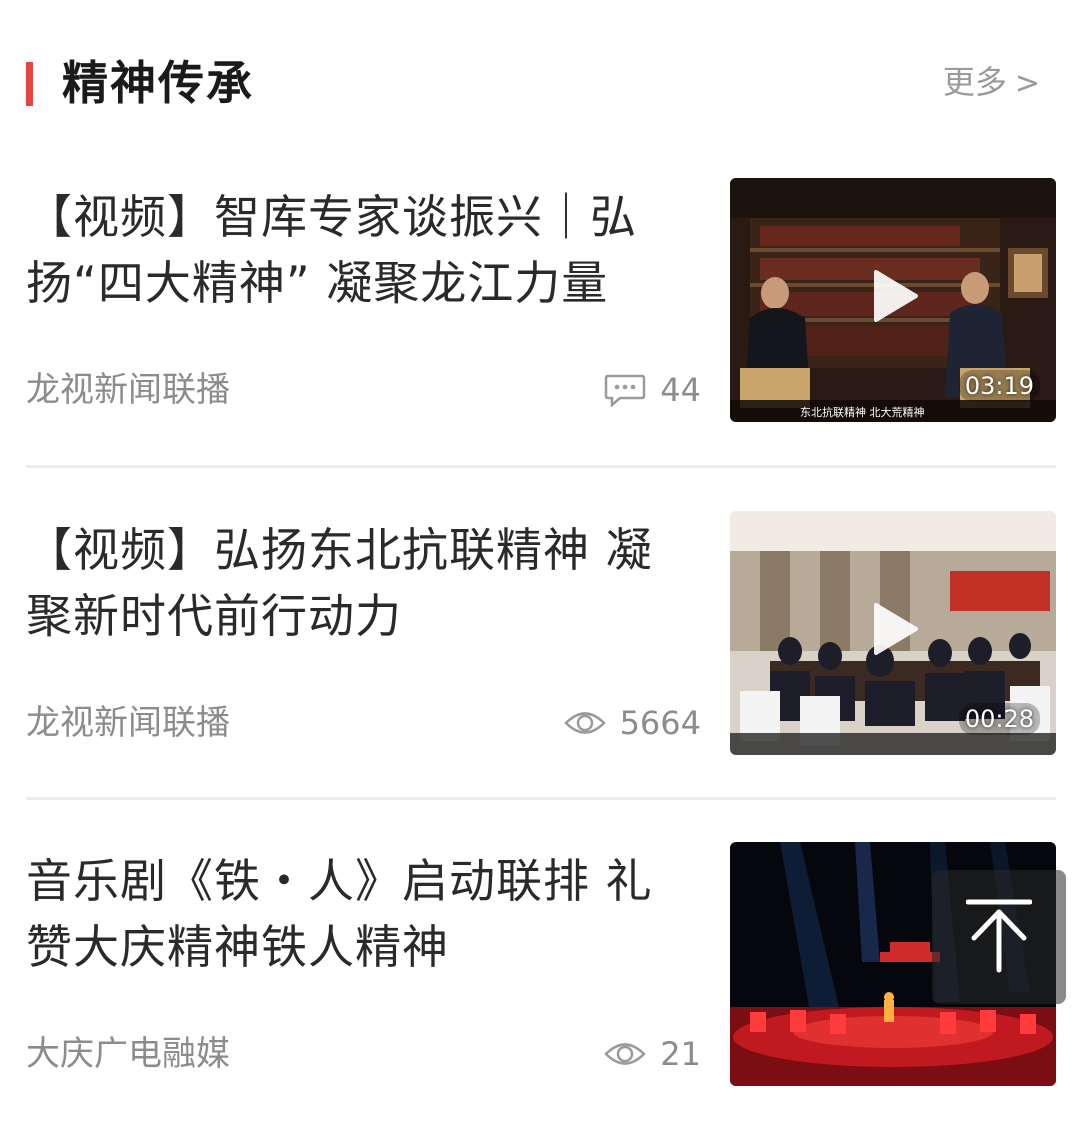 Image resolution: width=1080 pixels, height=1129 pixels. I want to click on news-source: 大庆广电融媒, so click(128, 1054).